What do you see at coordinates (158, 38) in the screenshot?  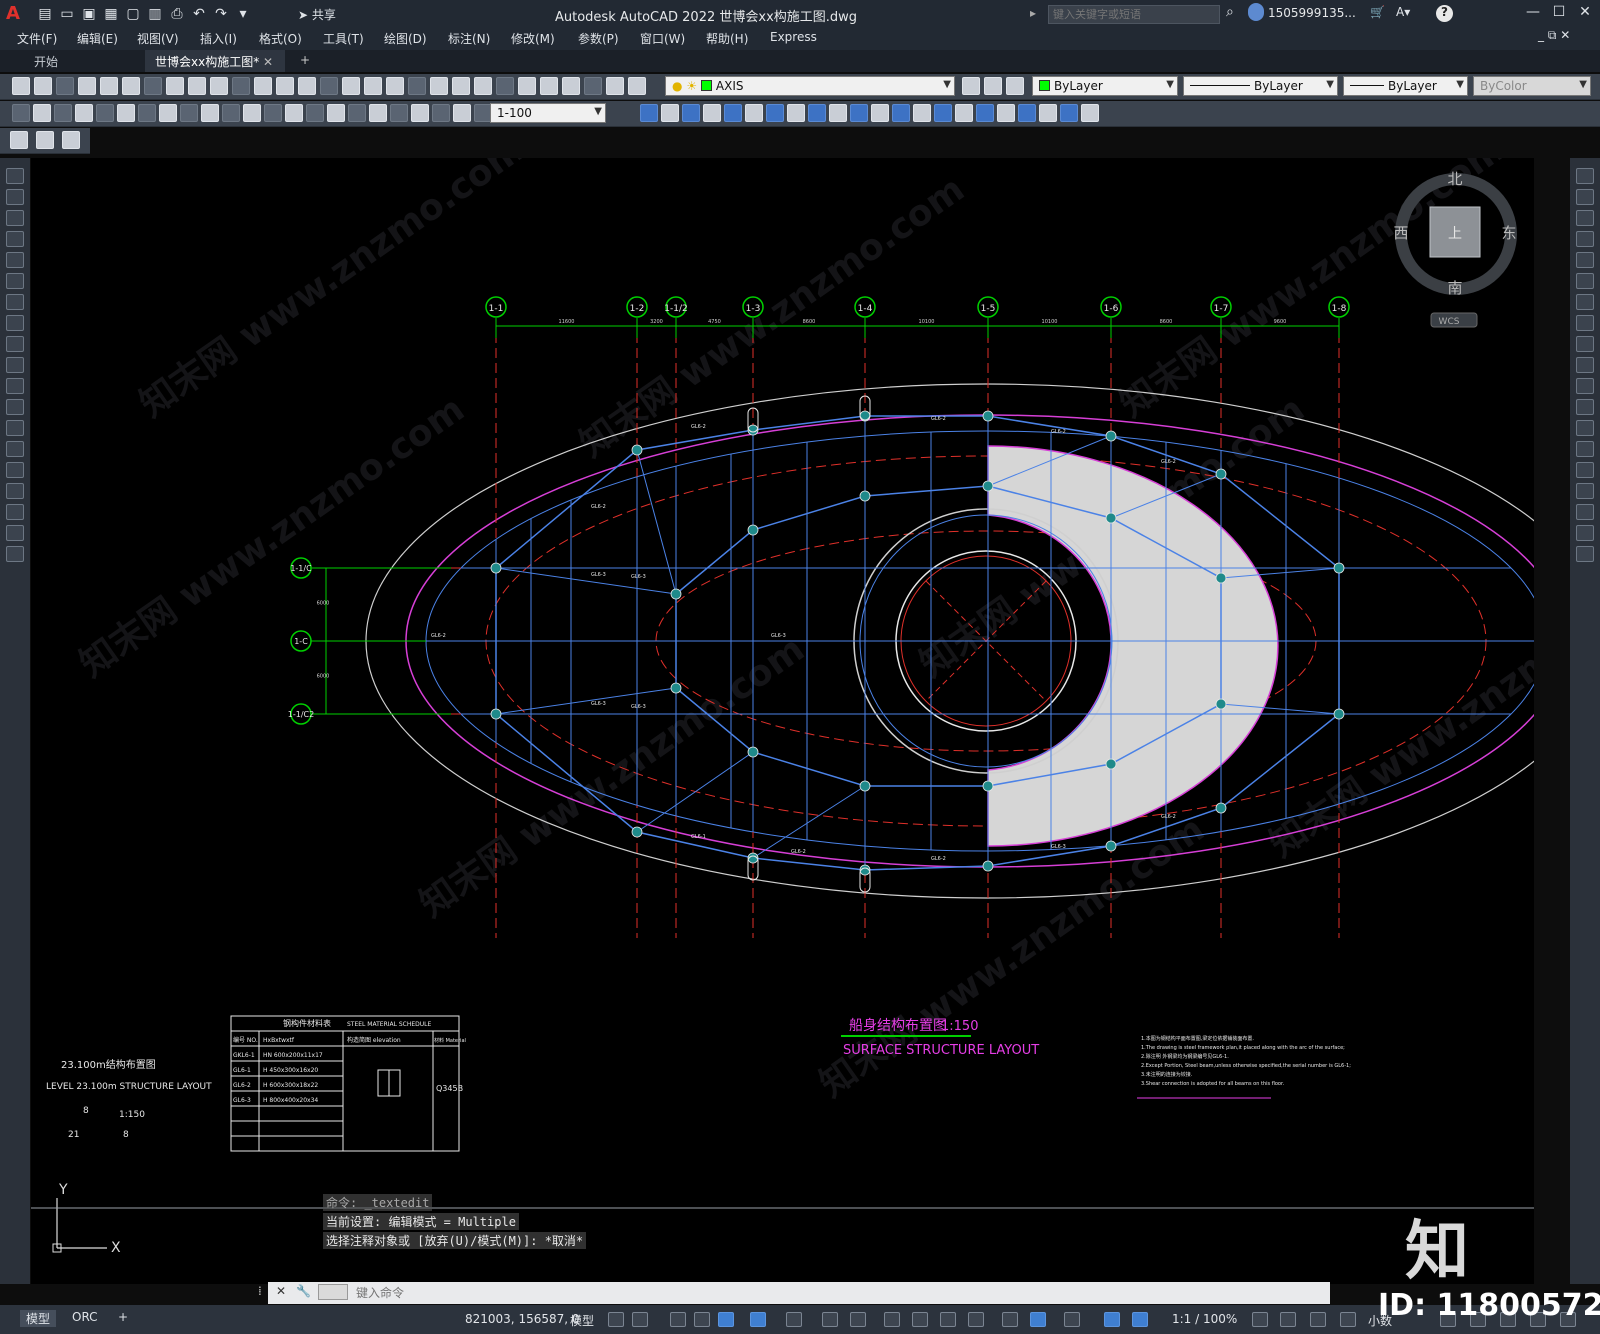 I see `menu-view: 视图(V)` at bounding box center [158, 38].